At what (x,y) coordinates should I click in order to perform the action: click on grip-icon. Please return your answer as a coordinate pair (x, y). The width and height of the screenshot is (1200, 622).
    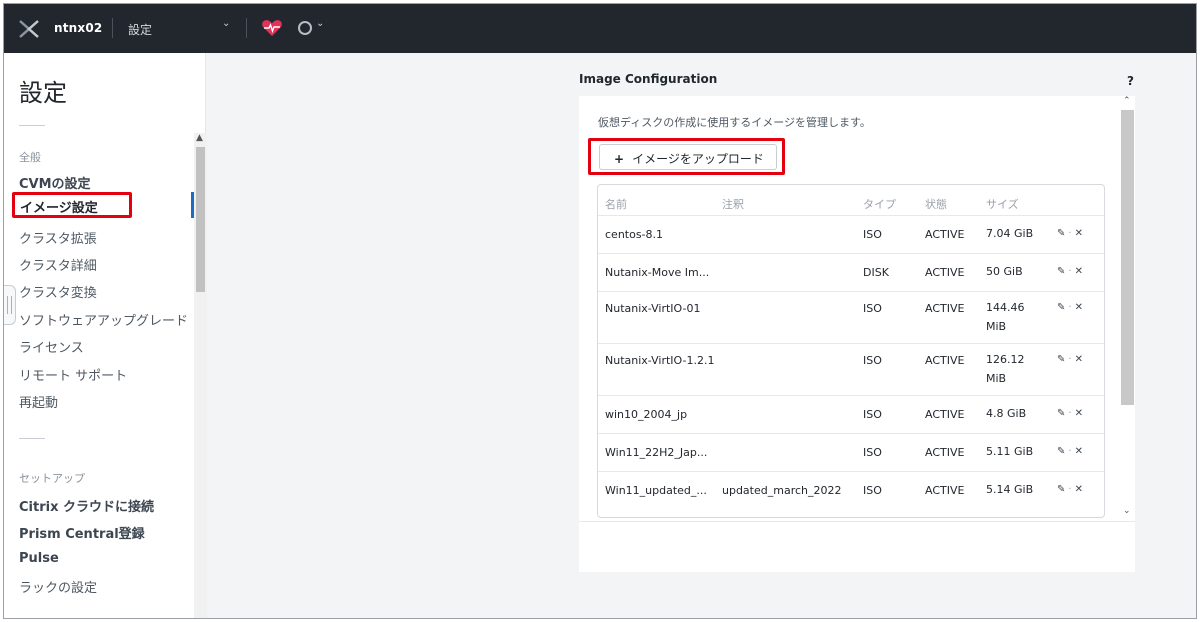
    Looking at the image, I should click on (9, 305).